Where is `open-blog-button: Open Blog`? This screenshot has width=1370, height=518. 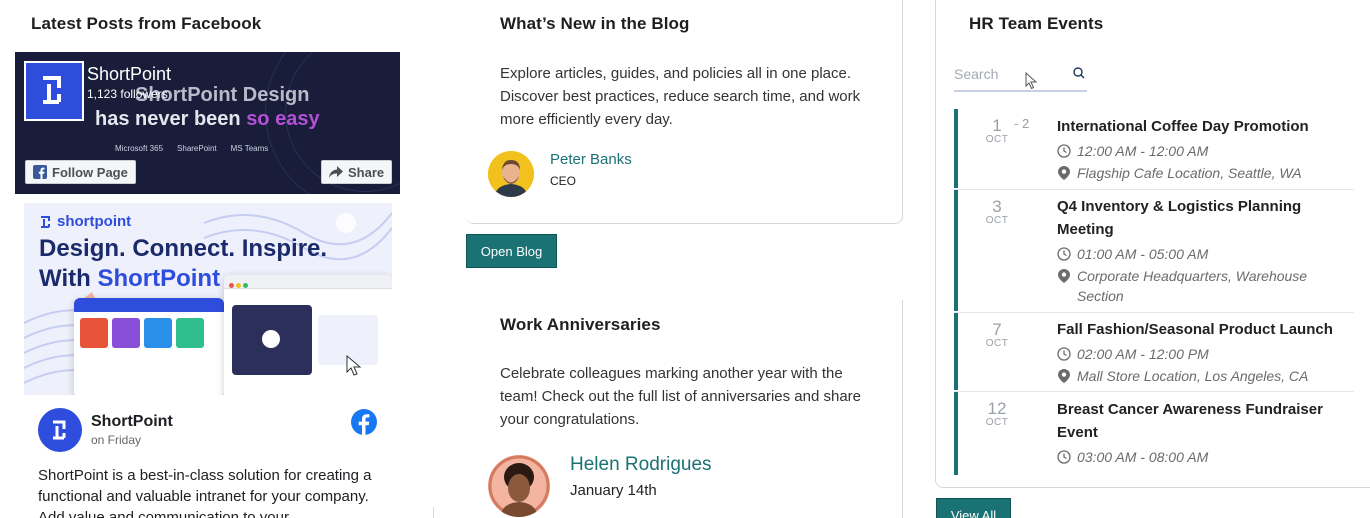
open-blog-button: Open Blog is located at coordinates (511, 251).